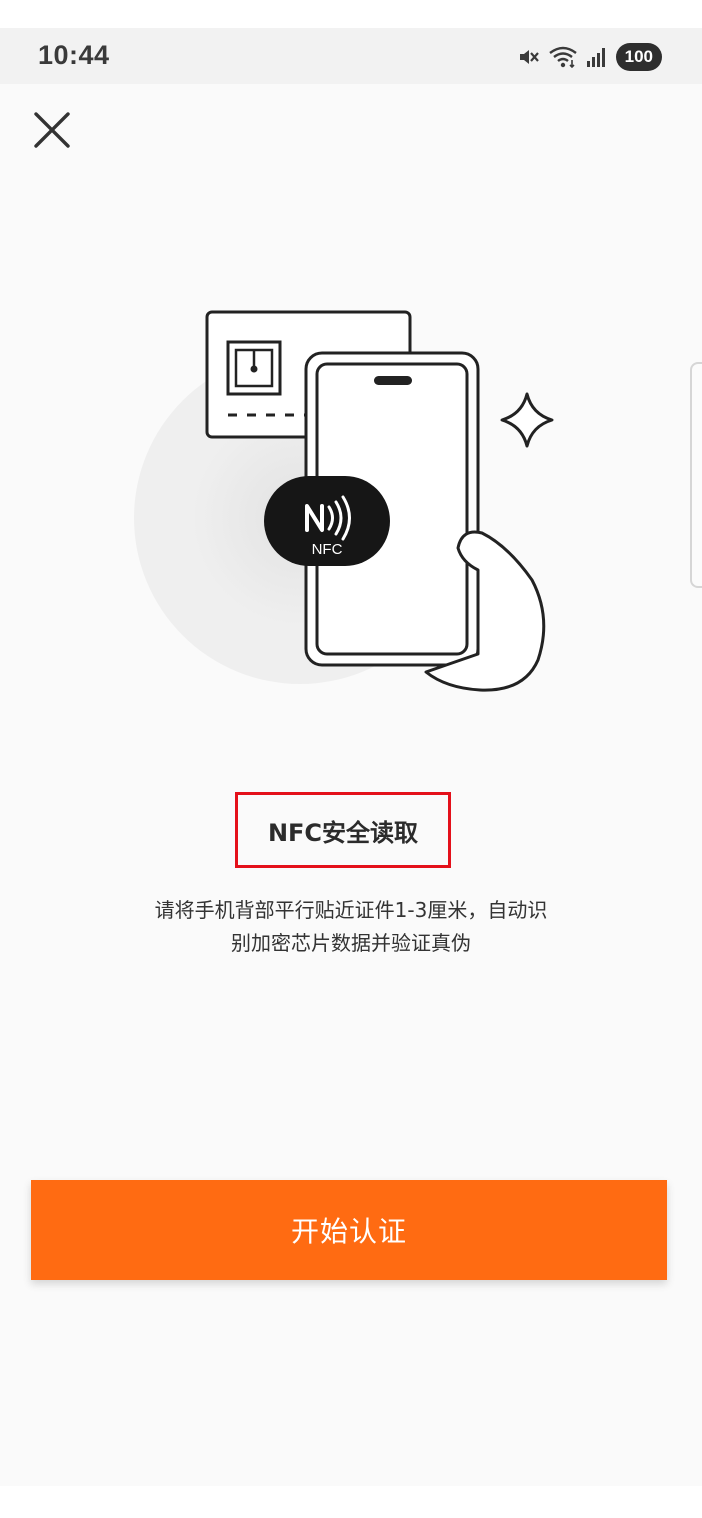  I want to click on description-line-2: 别加密芯片数据并验证真伪, so click(351, 943).